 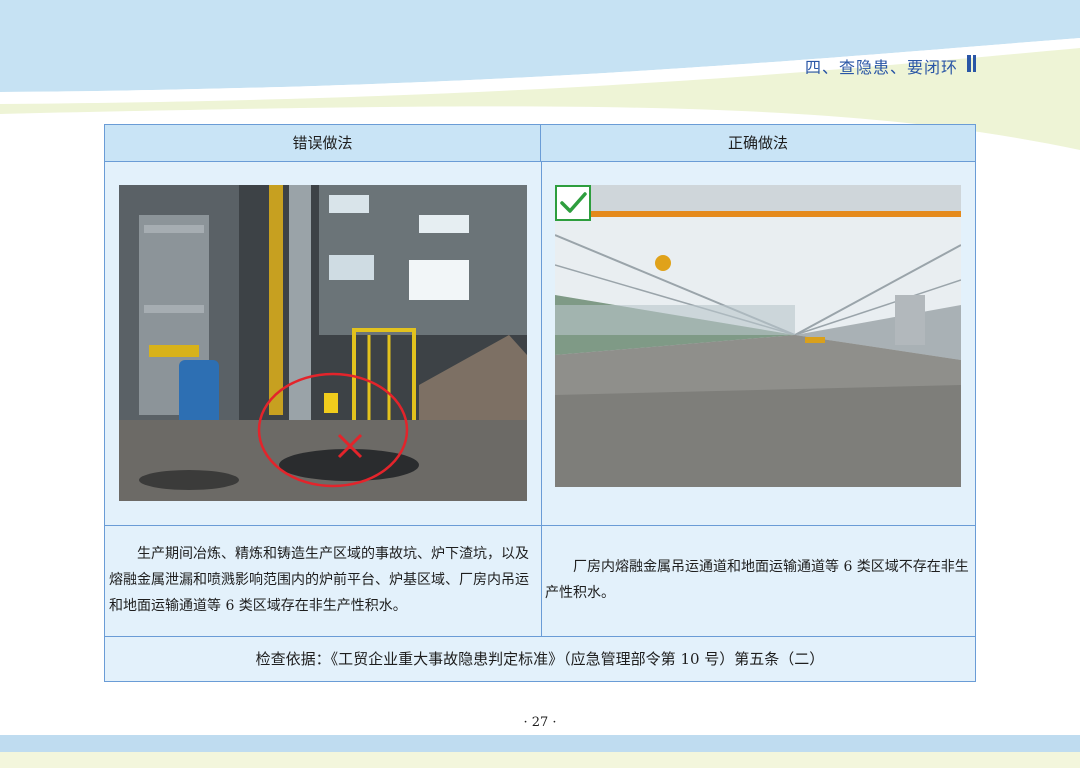 What do you see at coordinates (540, 722) in the screenshot?
I see `page-number: · 27 ·` at bounding box center [540, 722].